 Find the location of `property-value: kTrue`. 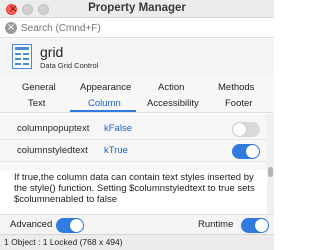

property-value: kTrue is located at coordinates (116, 150).